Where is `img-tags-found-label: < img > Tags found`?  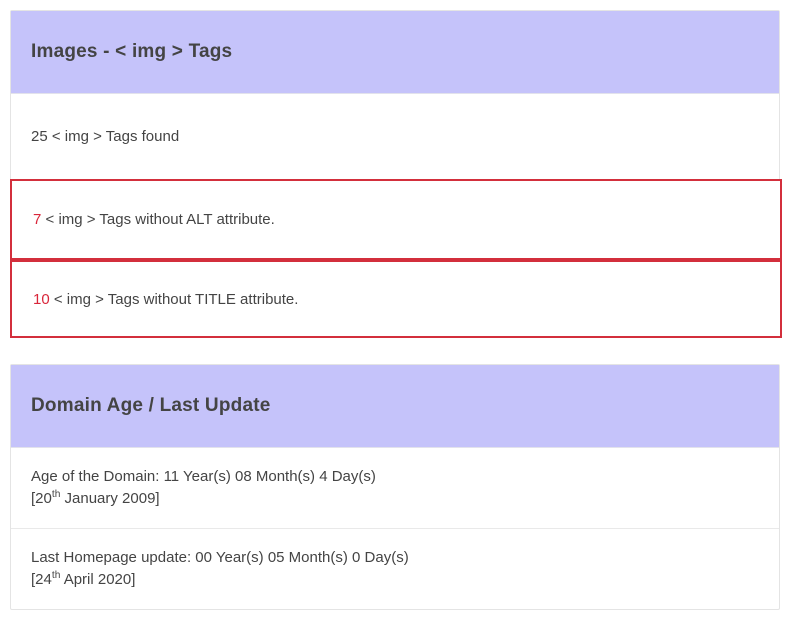
img-tags-found-label: < img > Tags found is located at coordinates (113, 136).